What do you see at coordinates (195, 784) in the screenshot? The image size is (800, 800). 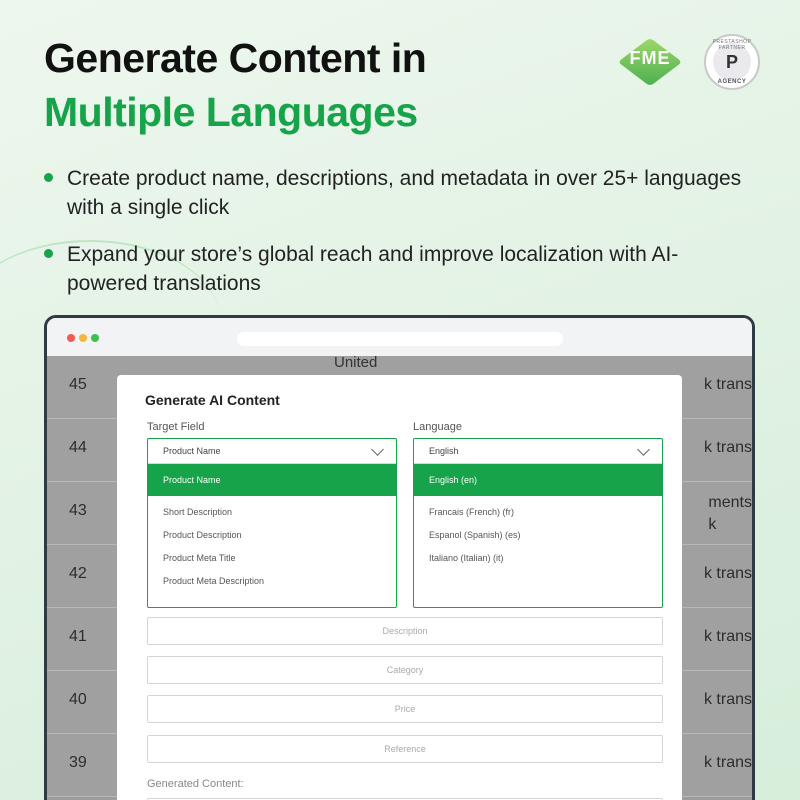 I see `generated-content-label: Generated Content:` at bounding box center [195, 784].